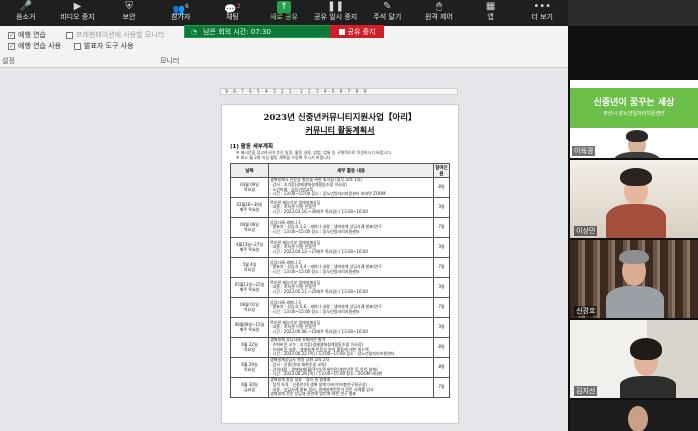 This screenshot has height=431, width=698. What do you see at coordinates (586, 231) in the screenshot?
I see `participant-name: 이상민` at bounding box center [586, 231].